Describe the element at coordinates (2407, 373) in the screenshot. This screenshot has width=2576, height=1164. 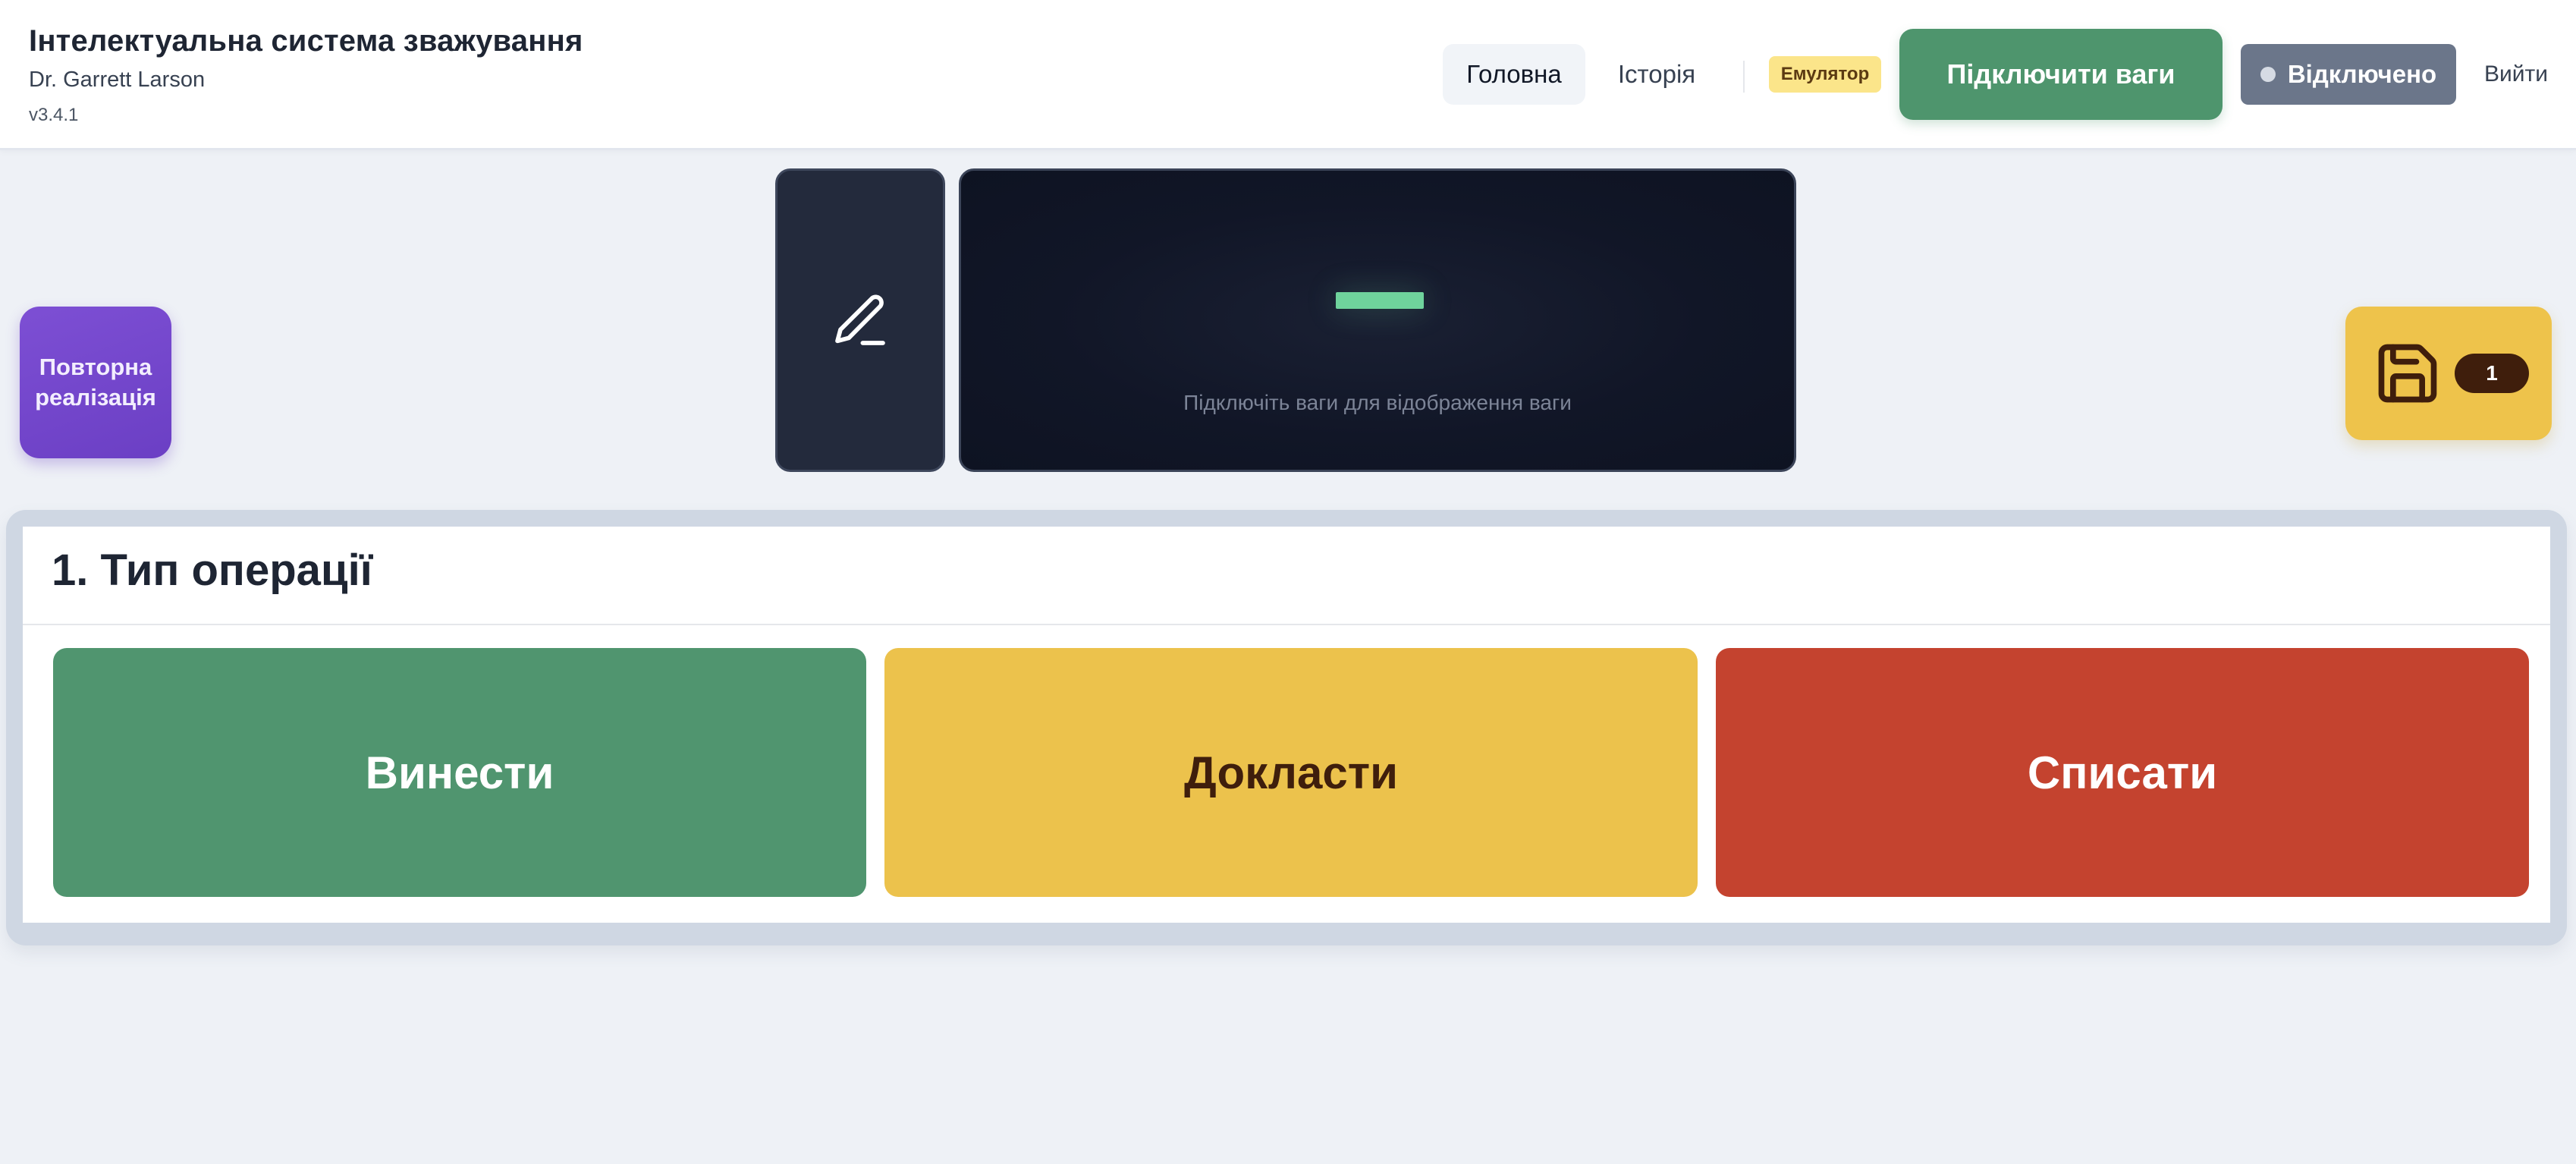
I see `floppy-disk-icon` at that location.